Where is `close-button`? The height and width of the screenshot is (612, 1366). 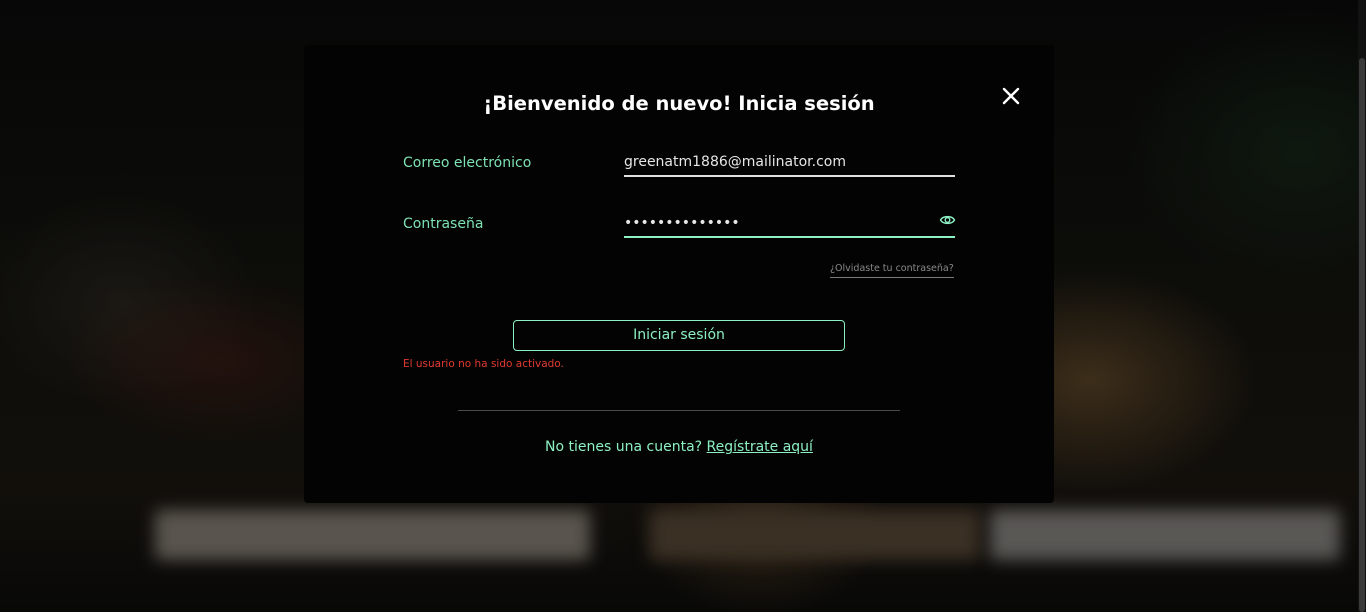
close-button is located at coordinates (1011, 96).